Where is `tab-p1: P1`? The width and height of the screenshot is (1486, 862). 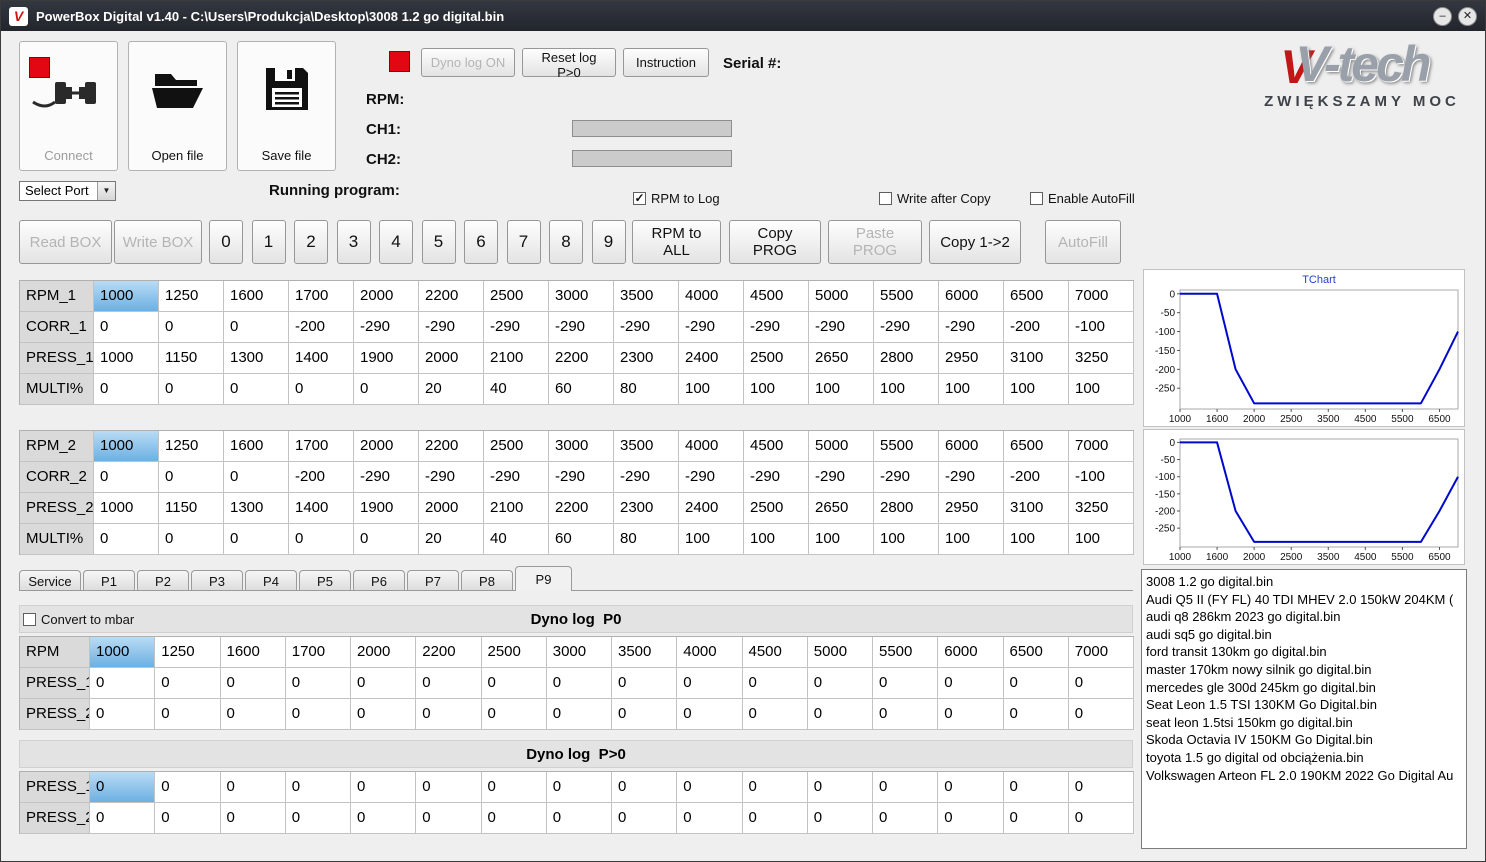
tab-p1: P1 is located at coordinates (109, 580).